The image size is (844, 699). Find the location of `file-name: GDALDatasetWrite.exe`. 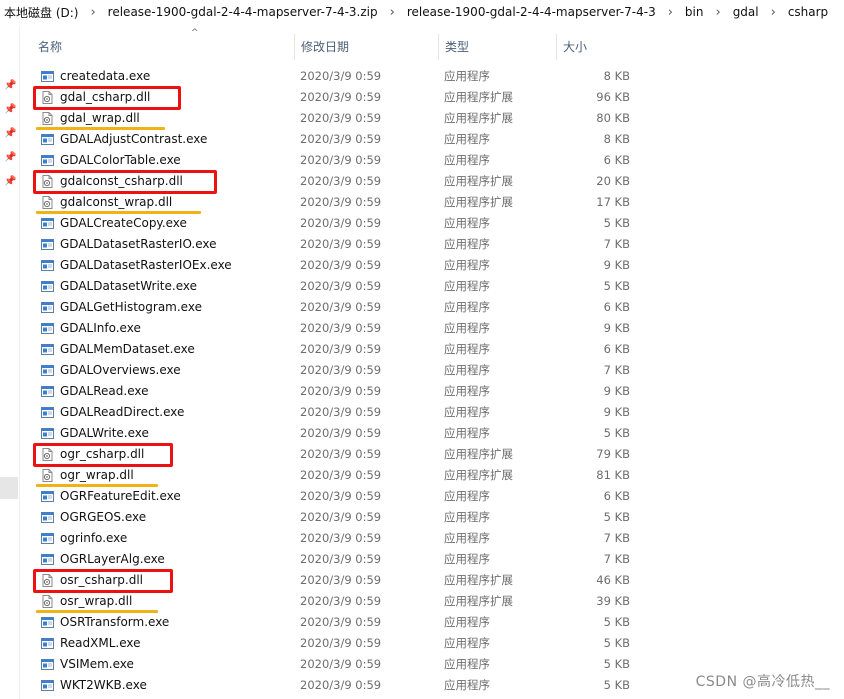

file-name: GDALDatasetWrite.exe is located at coordinates (128, 286).